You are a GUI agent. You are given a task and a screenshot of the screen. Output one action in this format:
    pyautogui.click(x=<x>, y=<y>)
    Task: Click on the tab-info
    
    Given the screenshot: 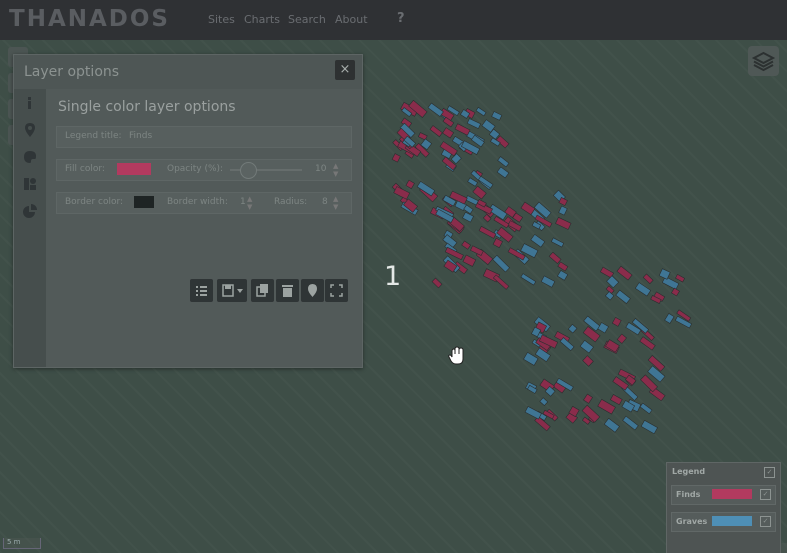 What is the action you would take?
    pyautogui.click(x=30, y=103)
    